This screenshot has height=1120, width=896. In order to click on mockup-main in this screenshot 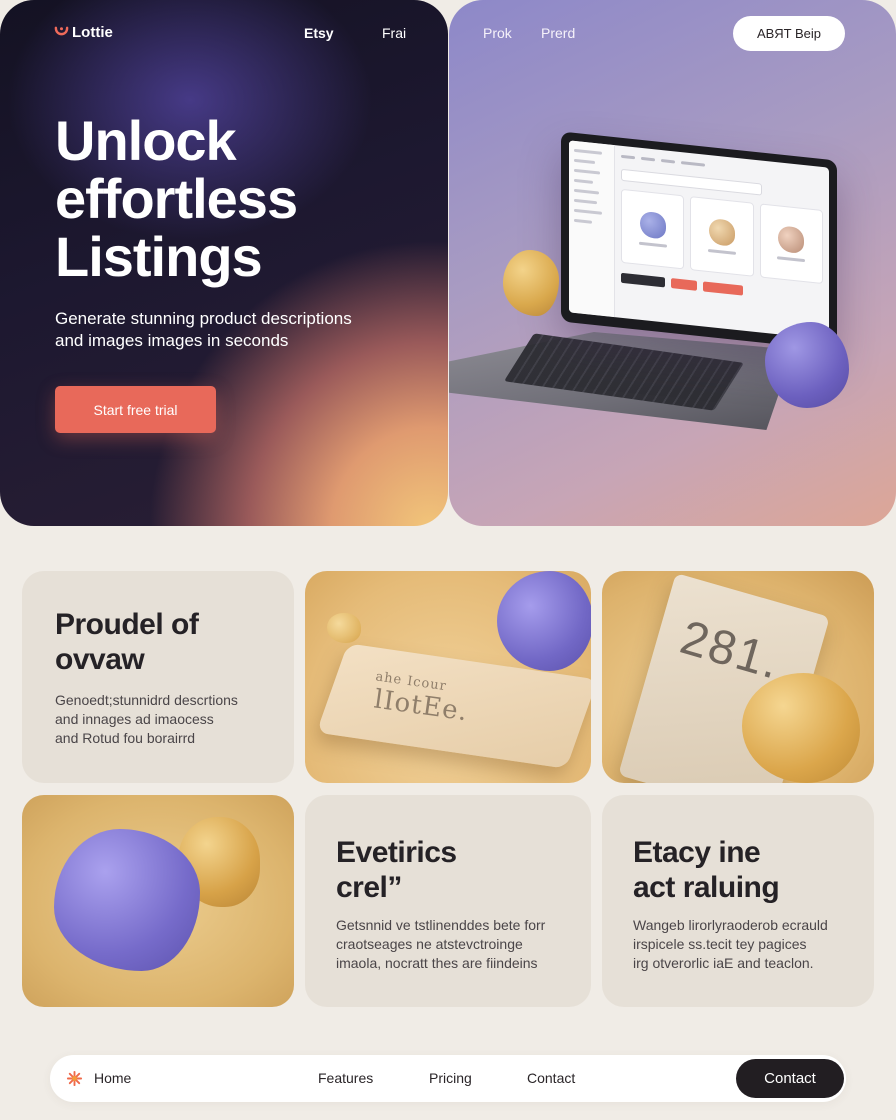, I will do `click(722, 242)`.